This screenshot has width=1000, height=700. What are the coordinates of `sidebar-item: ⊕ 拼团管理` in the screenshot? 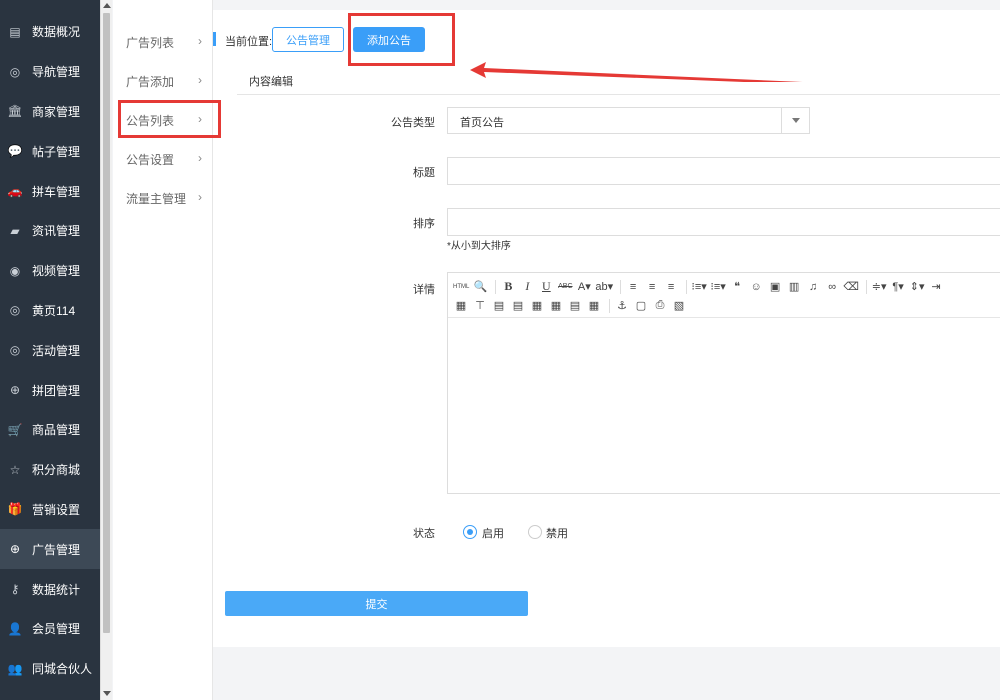 It's located at (50, 390).